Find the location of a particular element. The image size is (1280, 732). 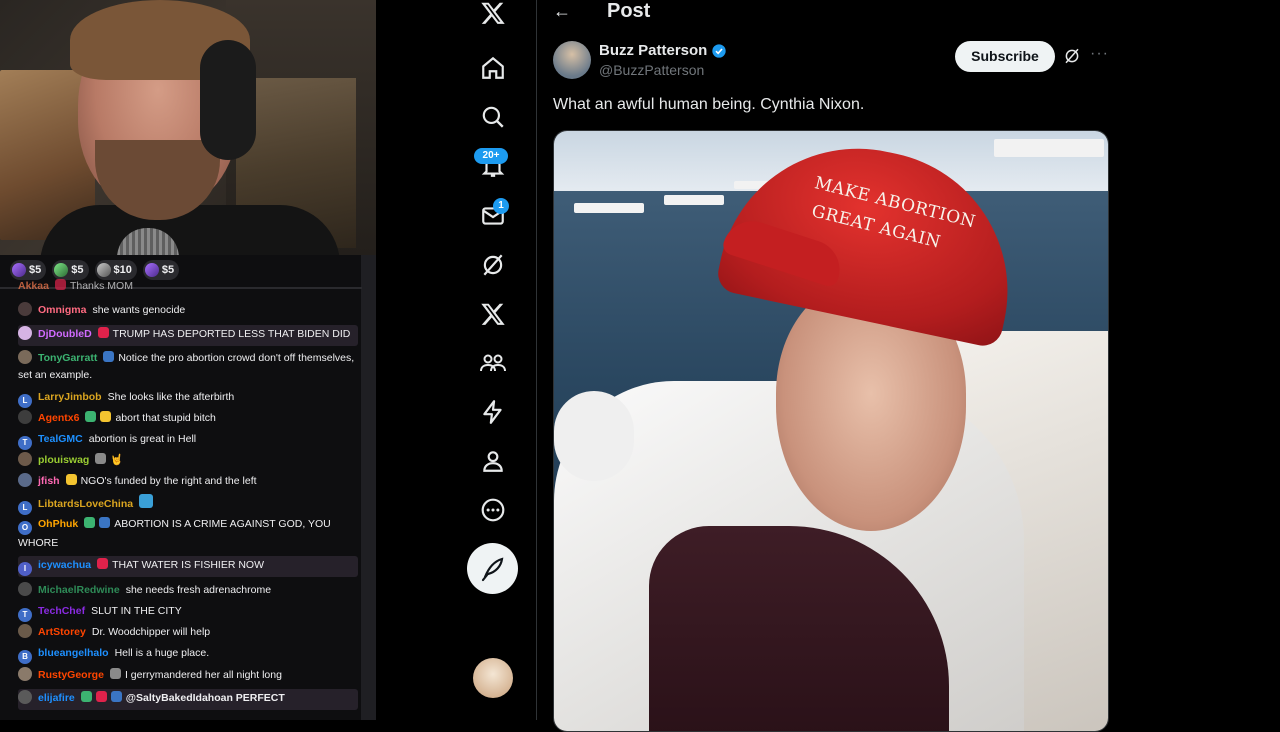

donation-amount: $10 is located at coordinates (122, 270).